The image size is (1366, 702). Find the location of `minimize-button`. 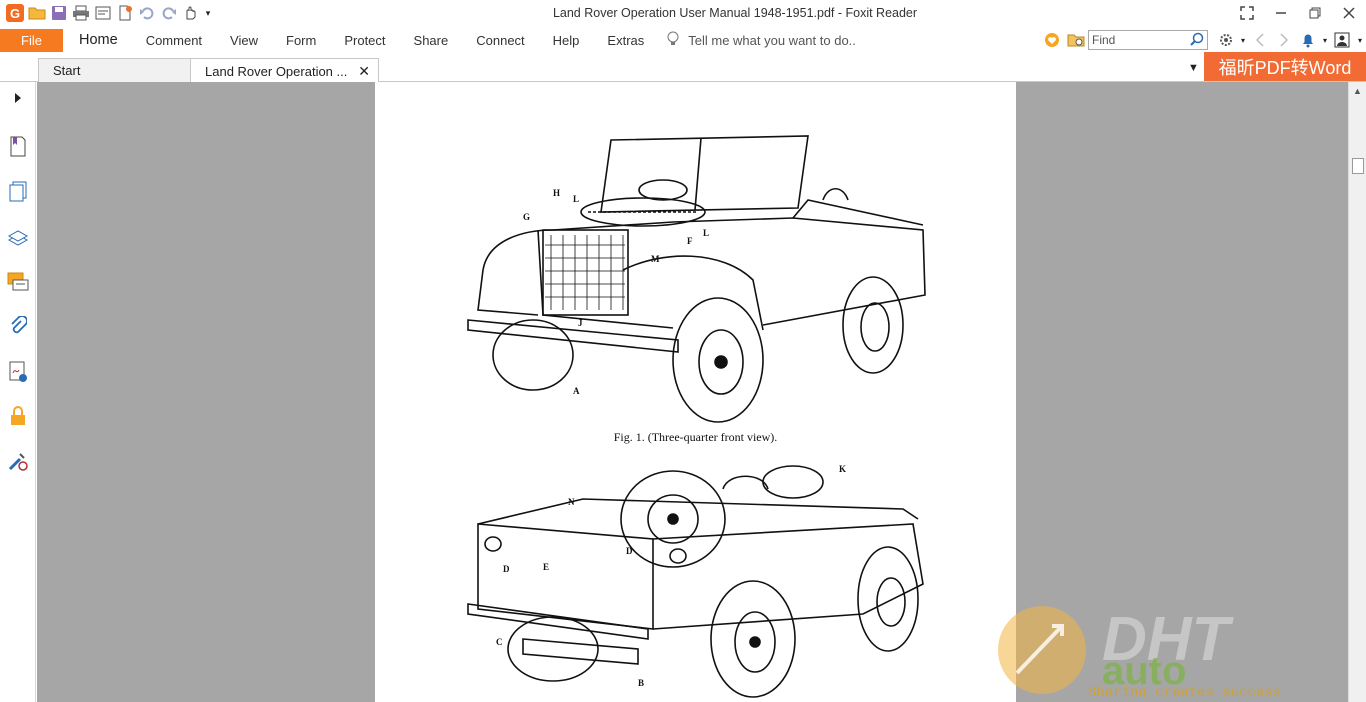

minimize-button is located at coordinates (1281, 13).